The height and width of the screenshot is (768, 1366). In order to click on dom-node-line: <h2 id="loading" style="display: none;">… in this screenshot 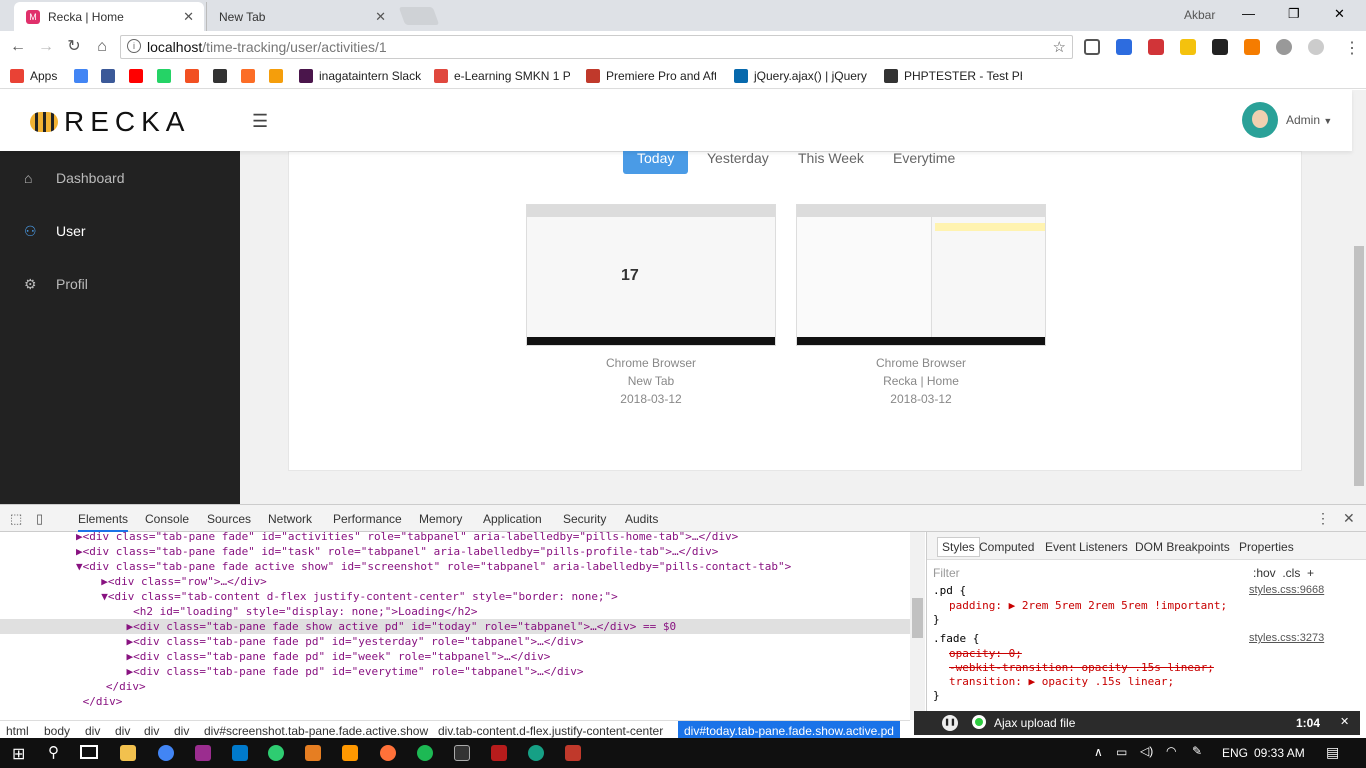, I will do `click(455, 611)`.